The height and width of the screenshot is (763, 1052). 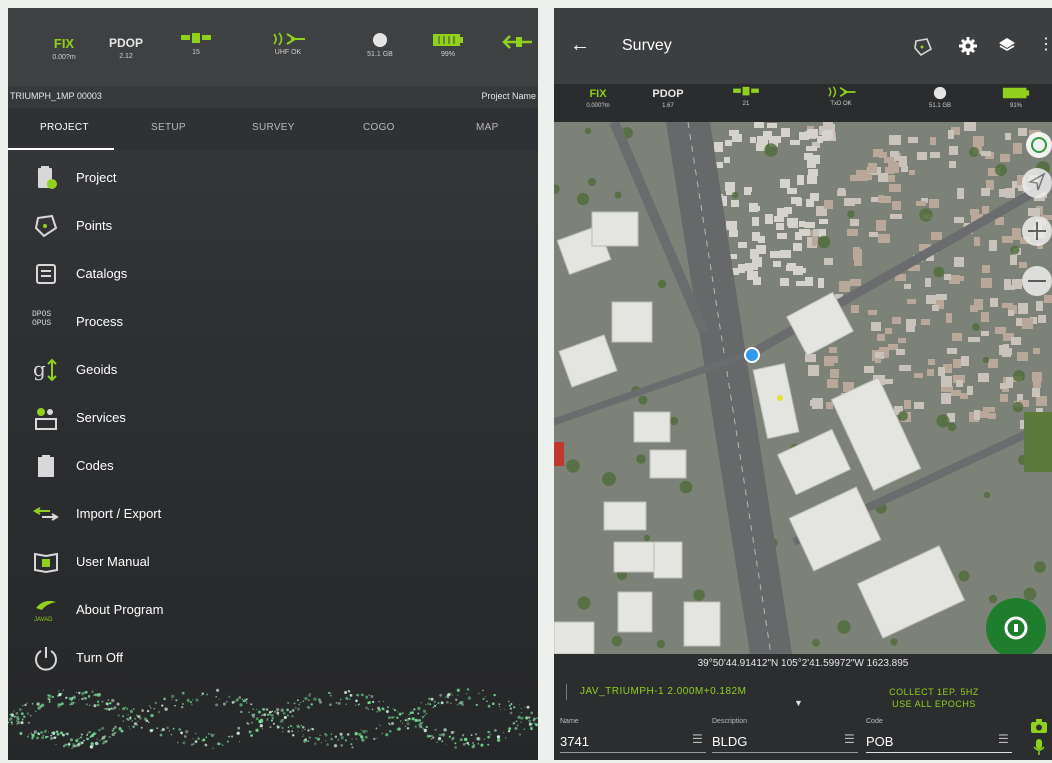 What do you see at coordinates (96, 177) in the screenshot?
I see `menu-label-project: Project` at bounding box center [96, 177].